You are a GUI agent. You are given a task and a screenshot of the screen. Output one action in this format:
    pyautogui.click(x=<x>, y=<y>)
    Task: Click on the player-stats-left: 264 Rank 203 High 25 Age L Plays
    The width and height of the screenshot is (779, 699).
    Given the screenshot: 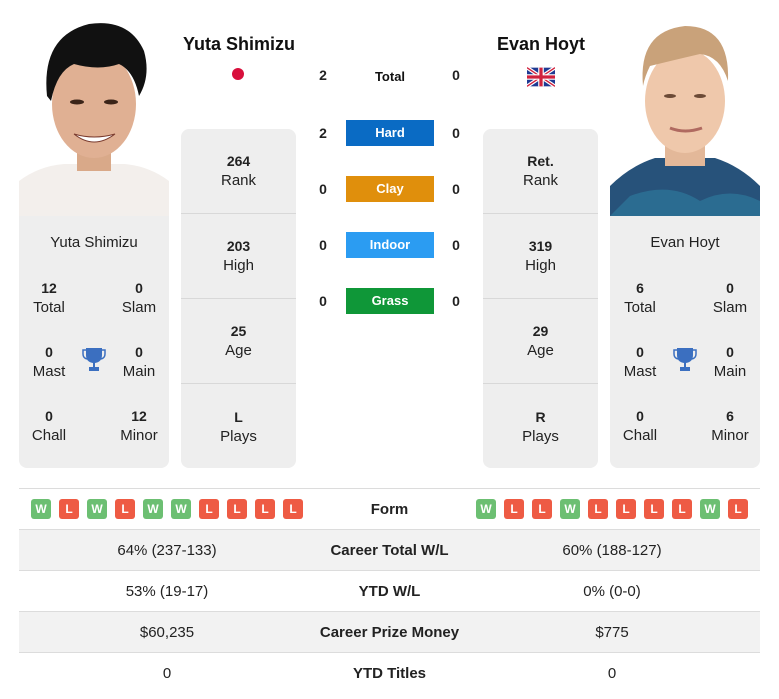 What is the action you would take?
    pyautogui.click(x=238, y=298)
    